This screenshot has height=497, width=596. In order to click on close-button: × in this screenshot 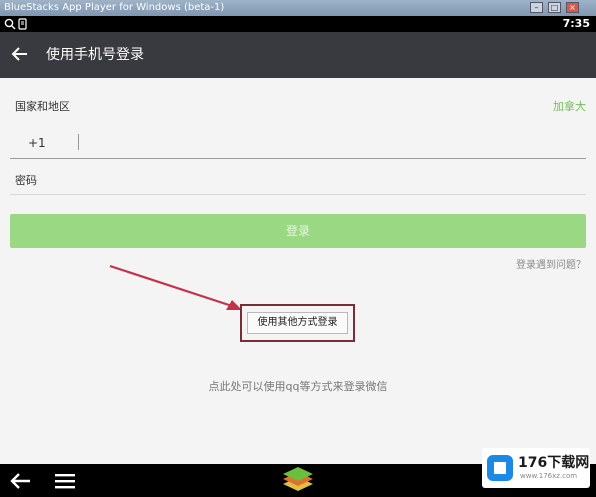, I will do `click(572, 7)`.